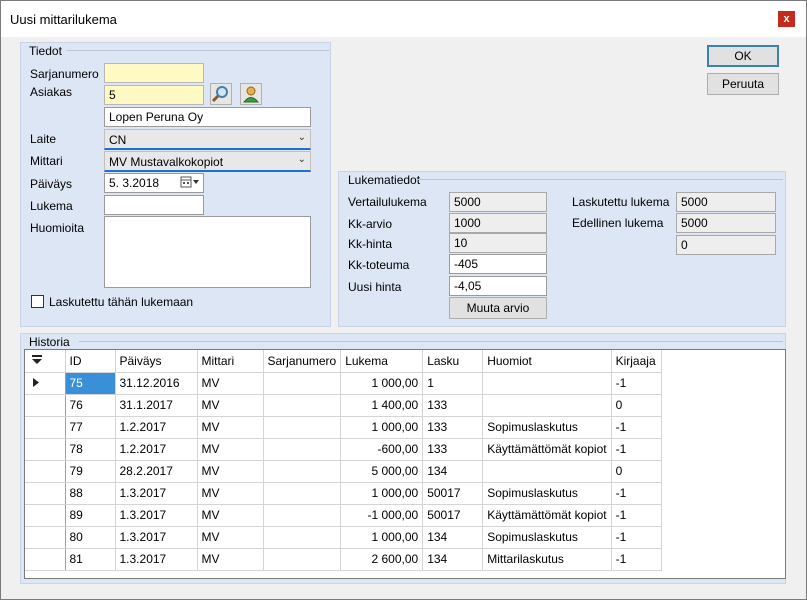 The image size is (807, 600). Describe the element at coordinates (221, 94) in the screenshot. I see `customer-search-button` at that location.